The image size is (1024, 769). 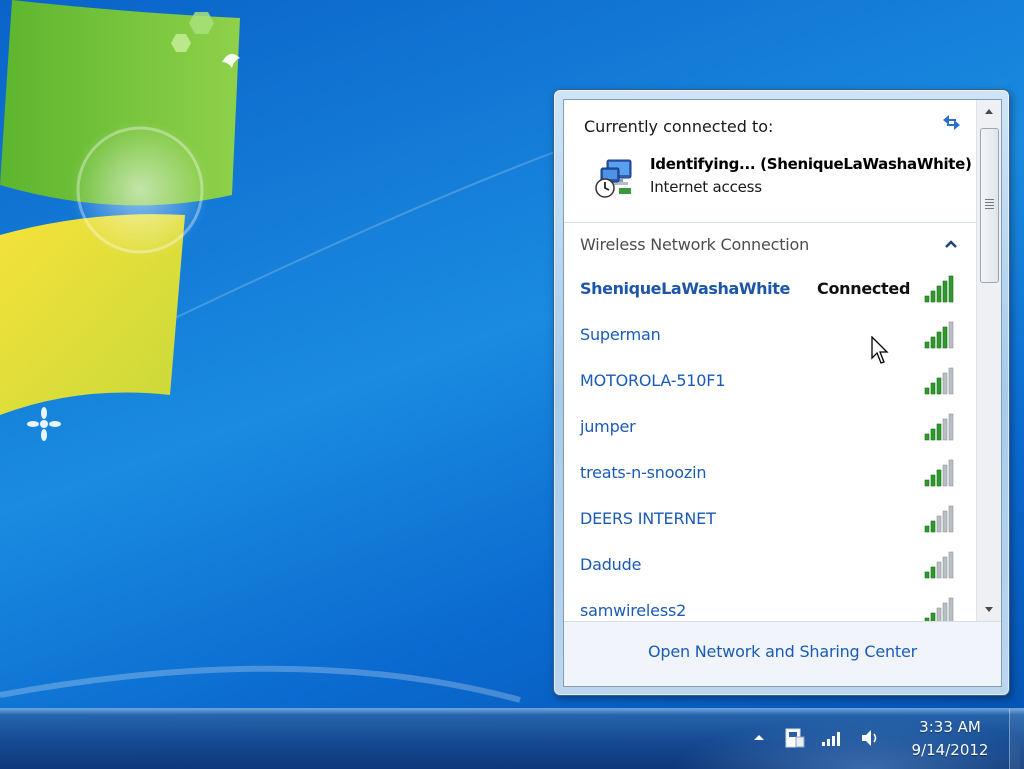 I want to click on network-item-motorola-510f1: MOTOROLA-510F1, so click(x=770, y=385).